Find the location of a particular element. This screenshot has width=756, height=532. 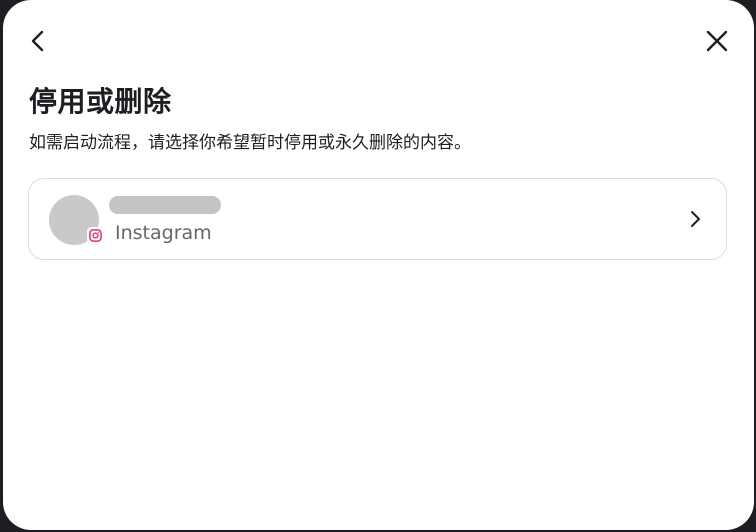

close-icon is located at coordinates (717, 41).